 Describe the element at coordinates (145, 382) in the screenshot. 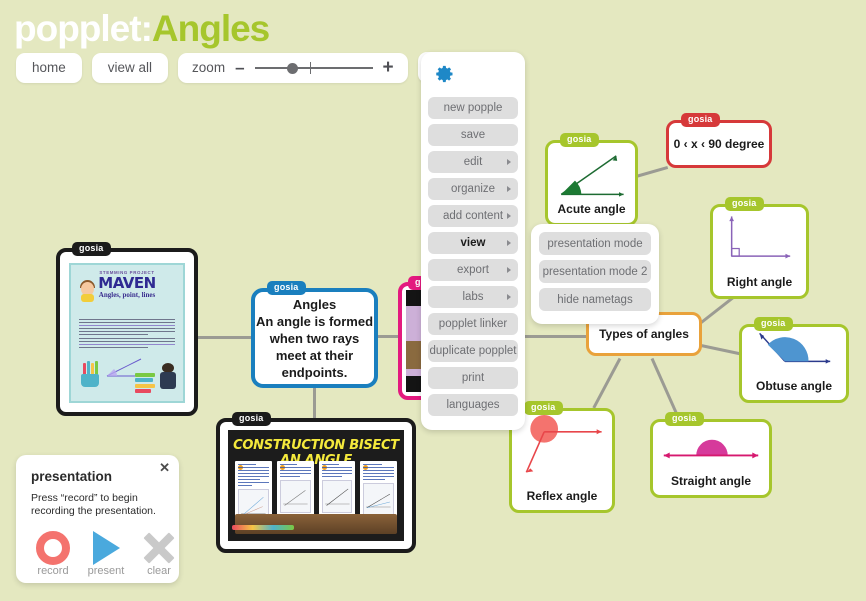

I see `maven-books` at that location.